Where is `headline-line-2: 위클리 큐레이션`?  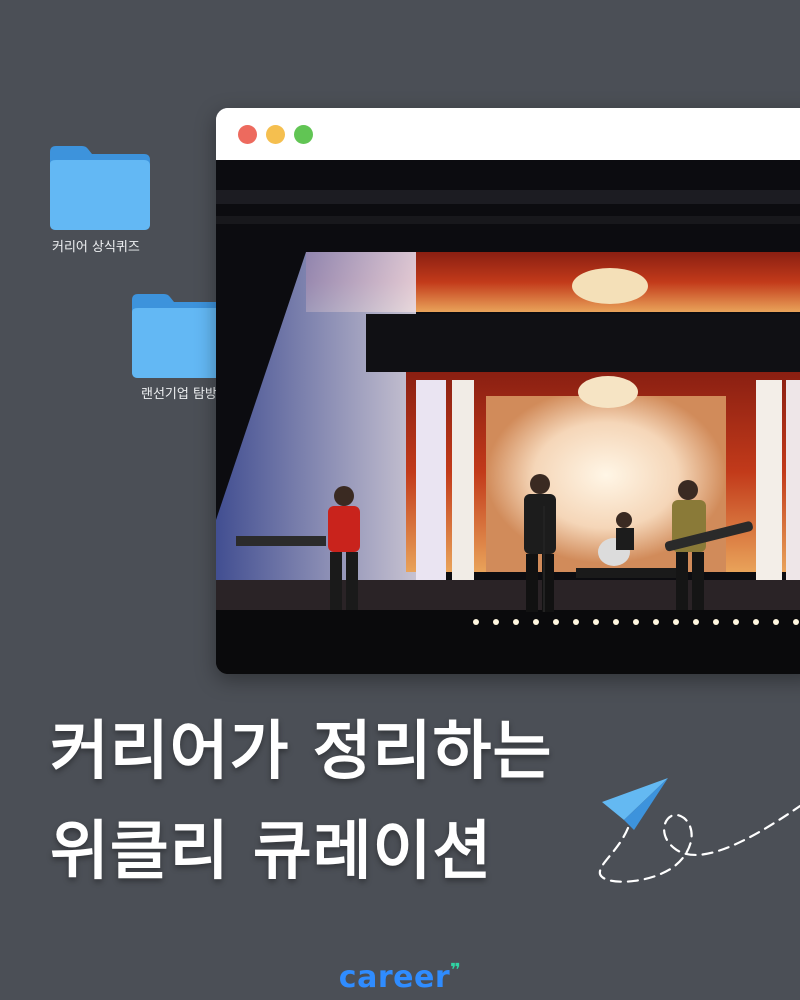
headline-line-2: 위클리 큐레이션 is located at coordinates (271, 852).